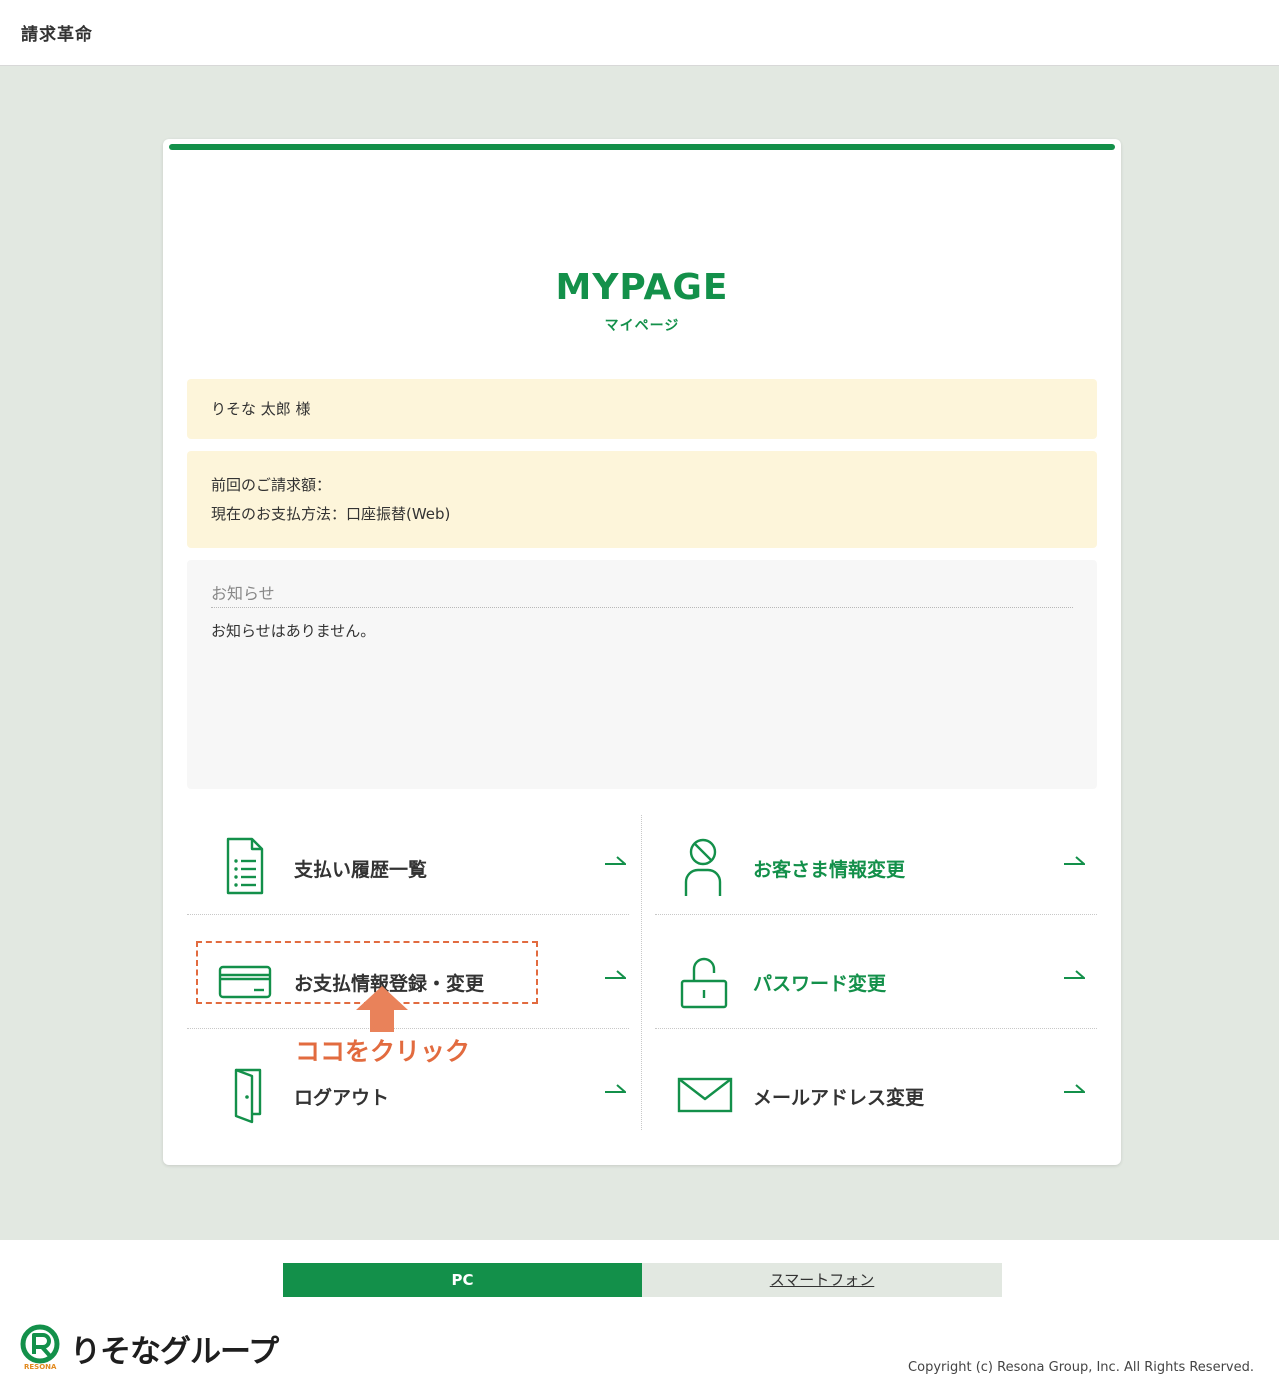 The image size is (1279, 1388). What do you see at coordinates (462, 1280) in the screenshot?
I see `pc-view-tab: PC` at bounding box center [462, 1280].